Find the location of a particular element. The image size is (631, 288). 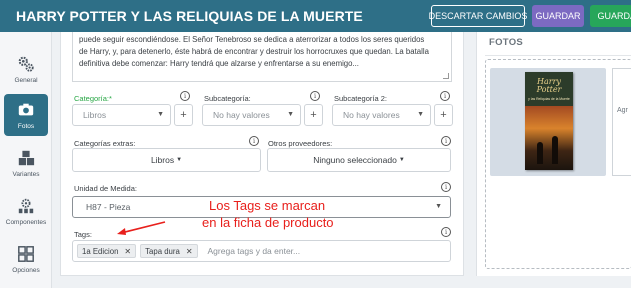

sidebar-item-label: Componentes is located at coordinates (26, 222).